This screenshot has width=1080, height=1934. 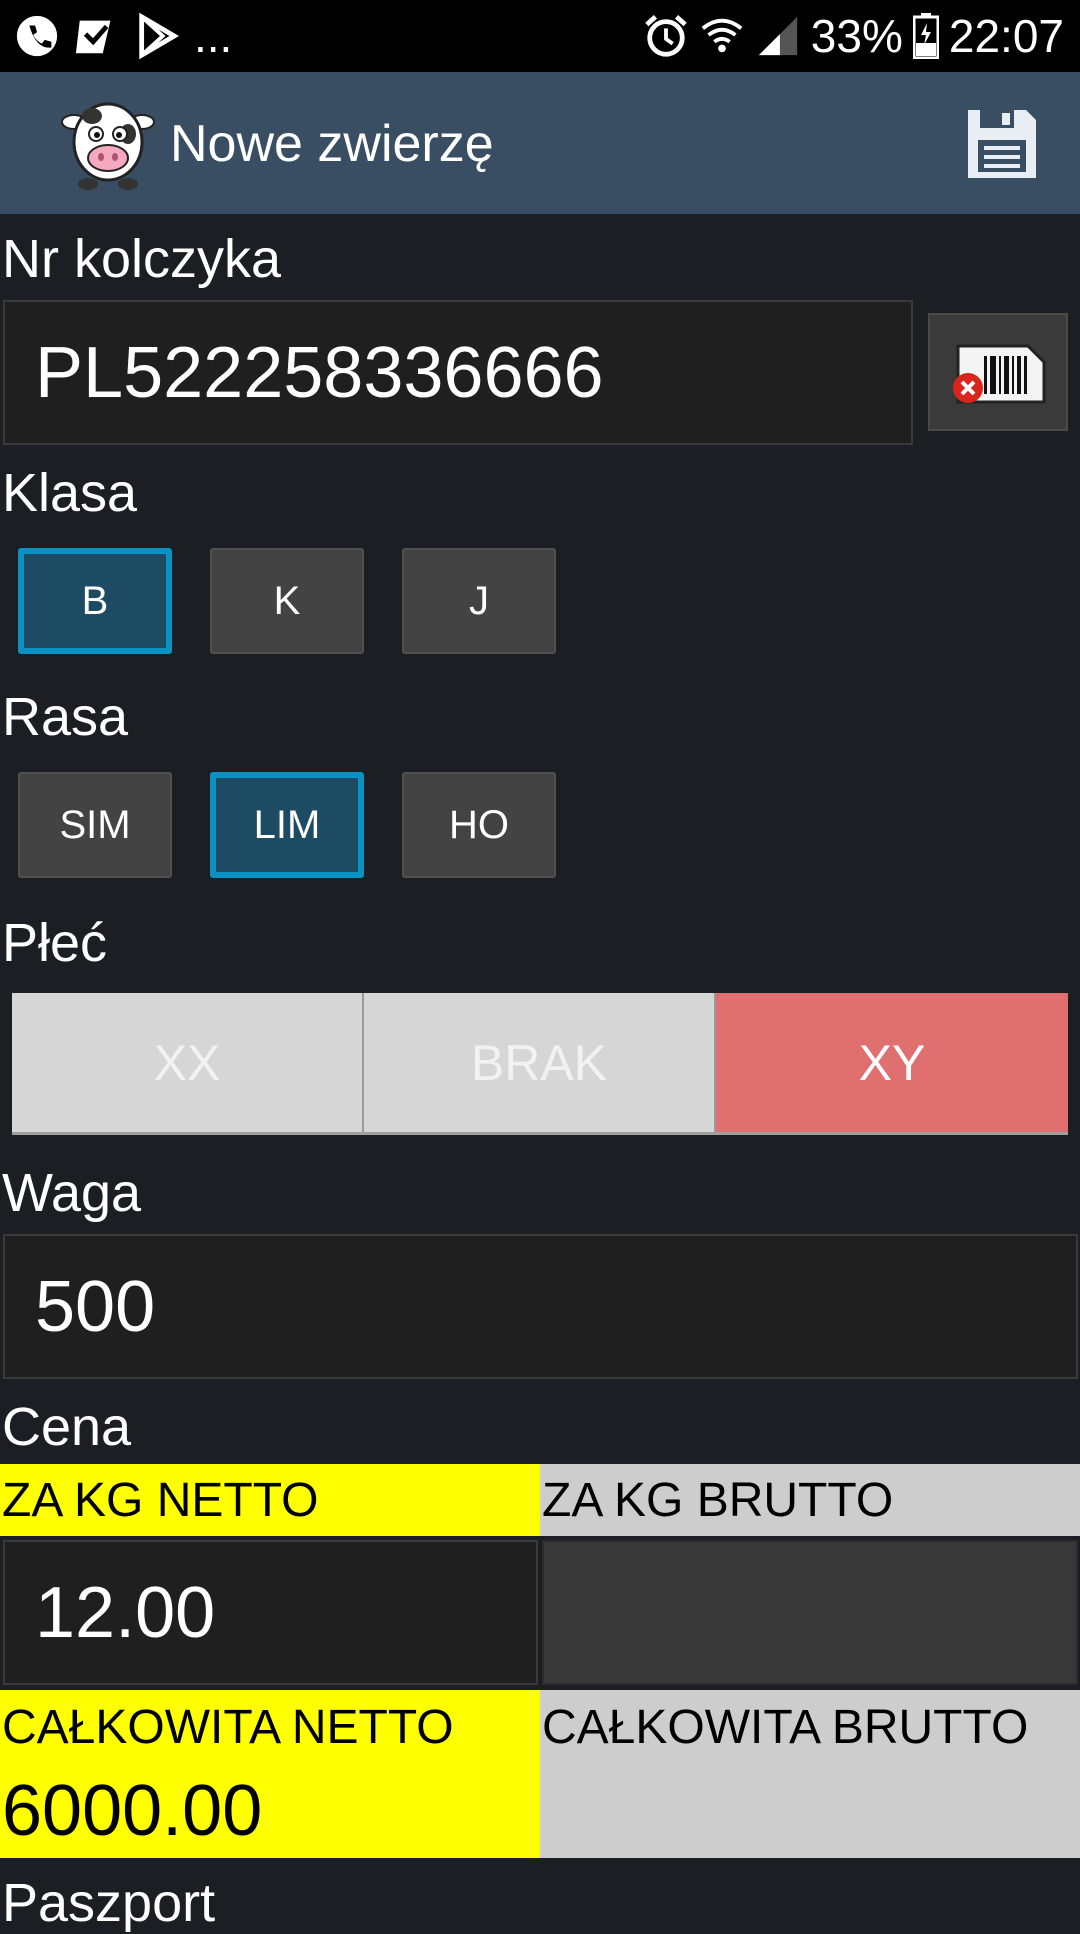 I want to click on check-icon, so click(x=93, y=37).